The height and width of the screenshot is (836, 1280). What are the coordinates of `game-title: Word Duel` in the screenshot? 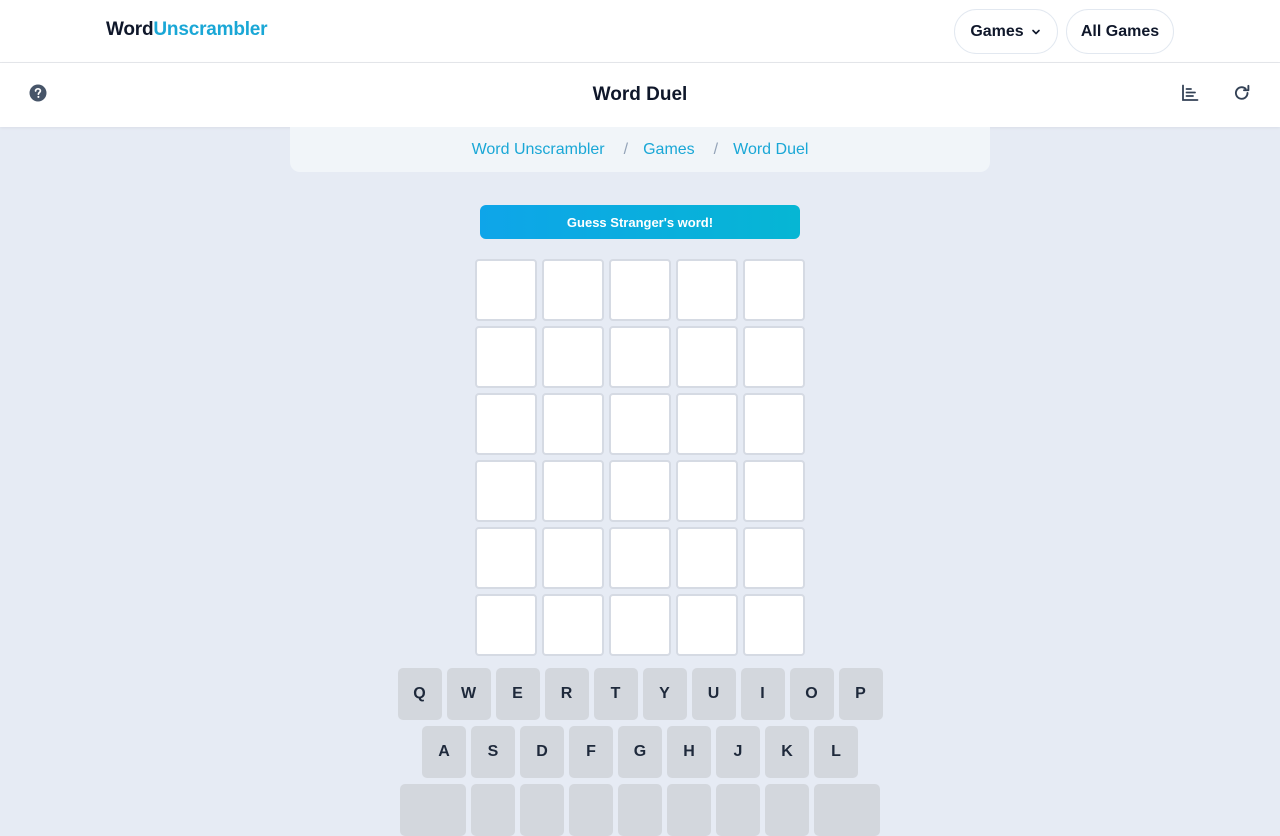 It's located at (640, 94).